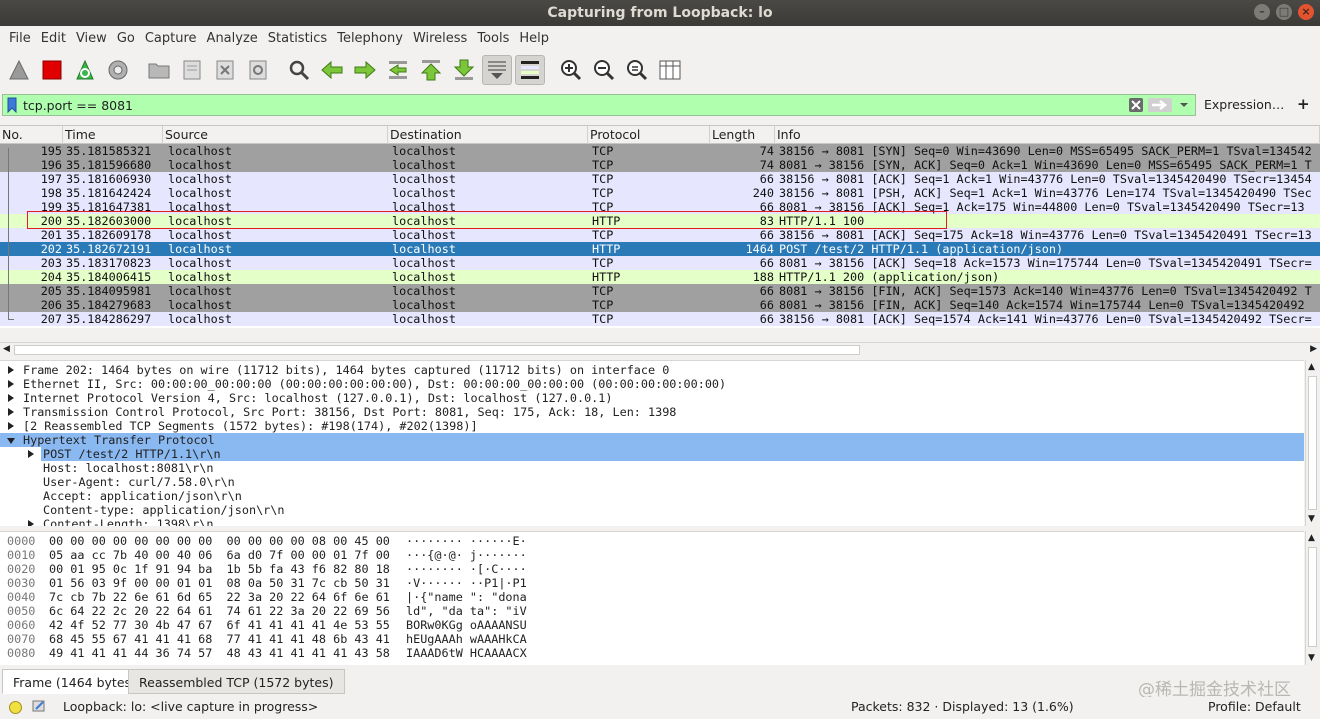 The width and height of the screenshot is (1320, 719). Describe the element at coordinates (488, 135) in the screenshot. I see `column-header-destination: Destination` at that location.